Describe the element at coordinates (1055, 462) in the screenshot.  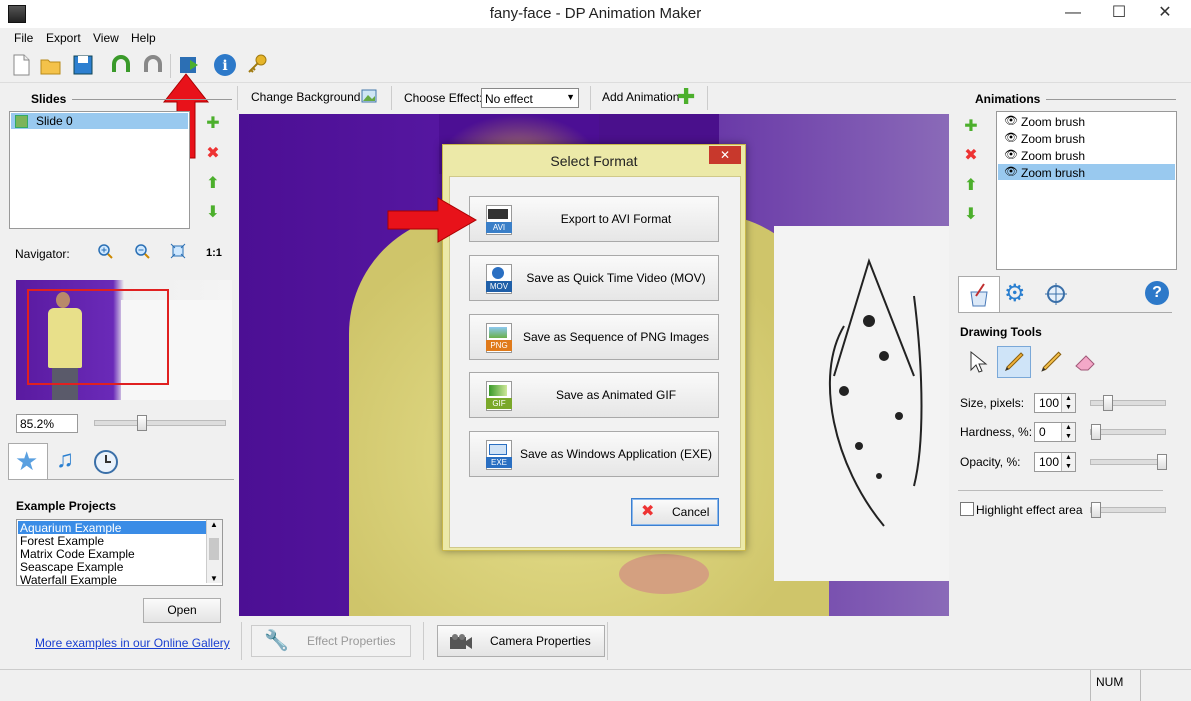
I see `opacity-spinner: 100 ▲ ▼` at that location.